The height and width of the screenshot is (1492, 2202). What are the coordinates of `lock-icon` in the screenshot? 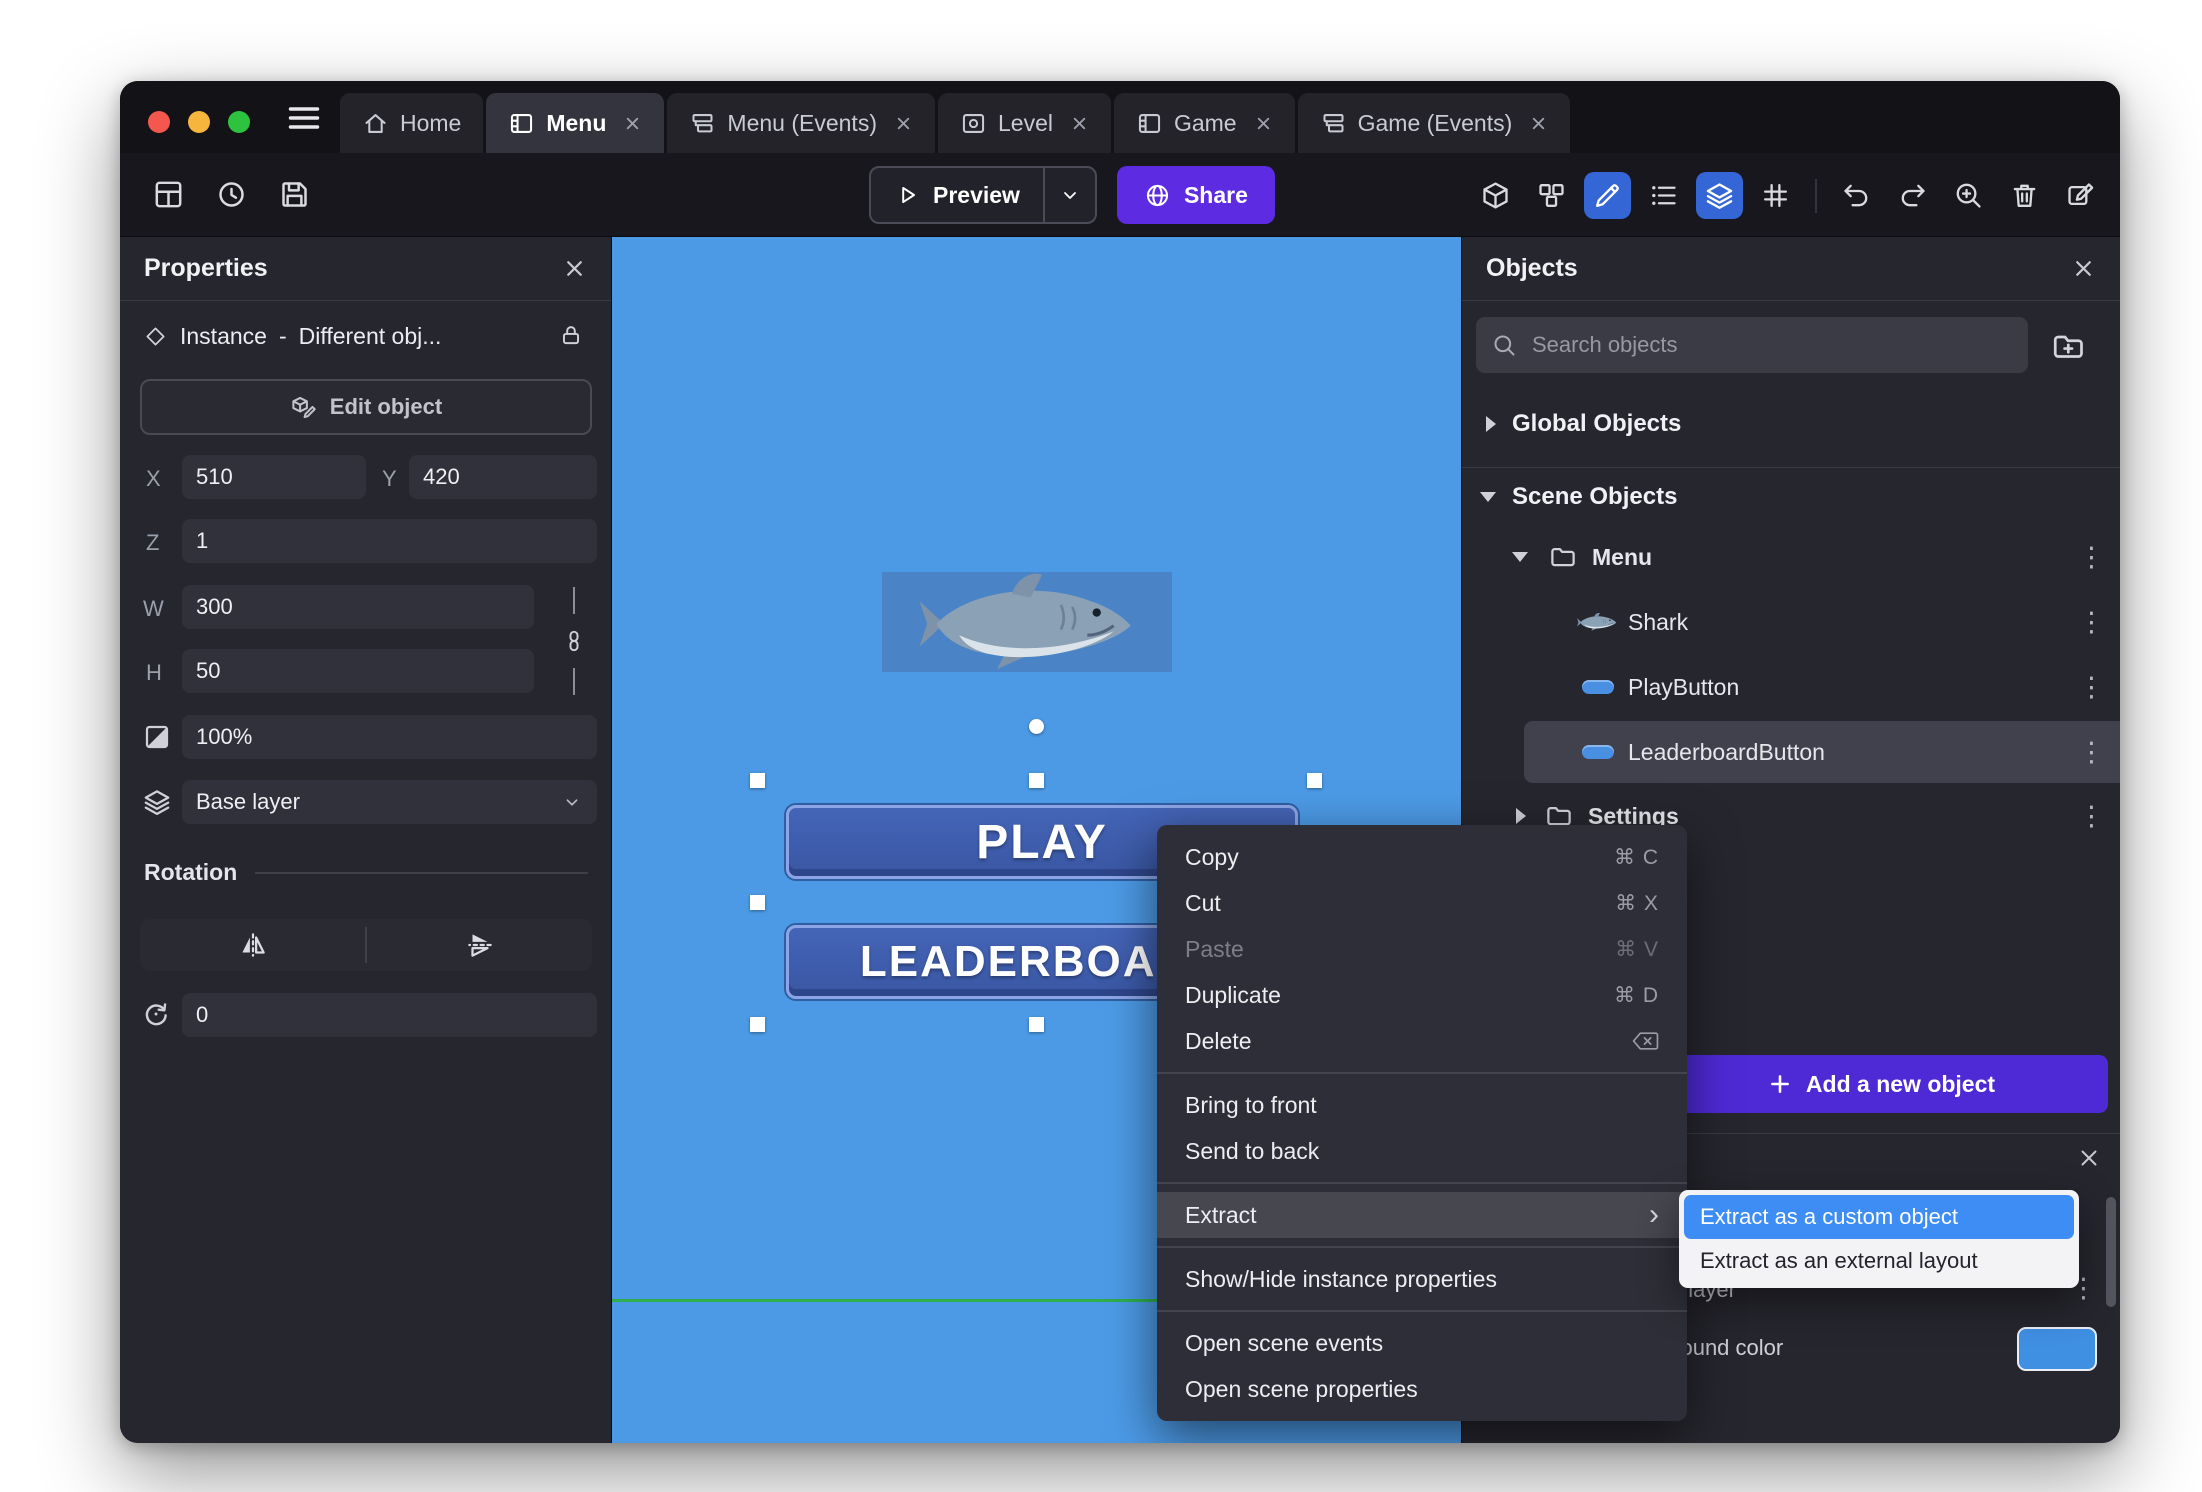 It's located at (571, 335).